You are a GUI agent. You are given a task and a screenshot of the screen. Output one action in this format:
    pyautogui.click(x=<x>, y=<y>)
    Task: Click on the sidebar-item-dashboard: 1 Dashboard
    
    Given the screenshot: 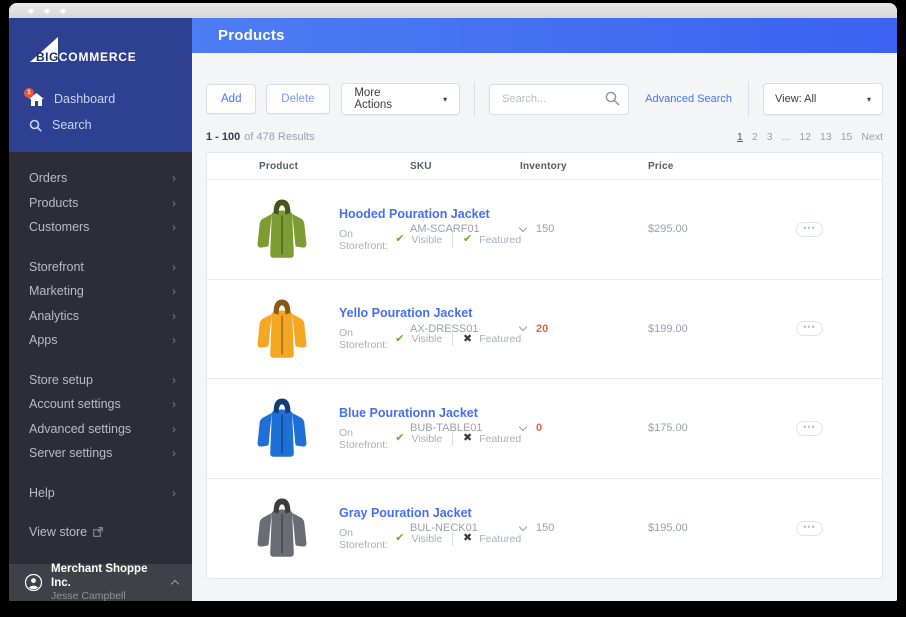 What is the action you would take?
    pyautogui.click(x=108, y=99)
    